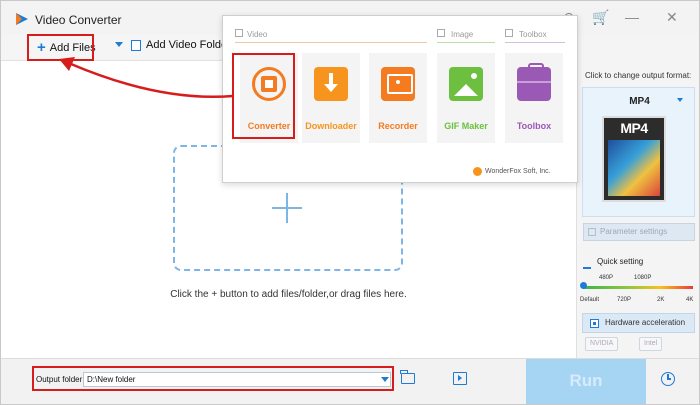  Describe the element at coordinates (634, 168) in the screenshot. I see `film-art-icon` at that location.